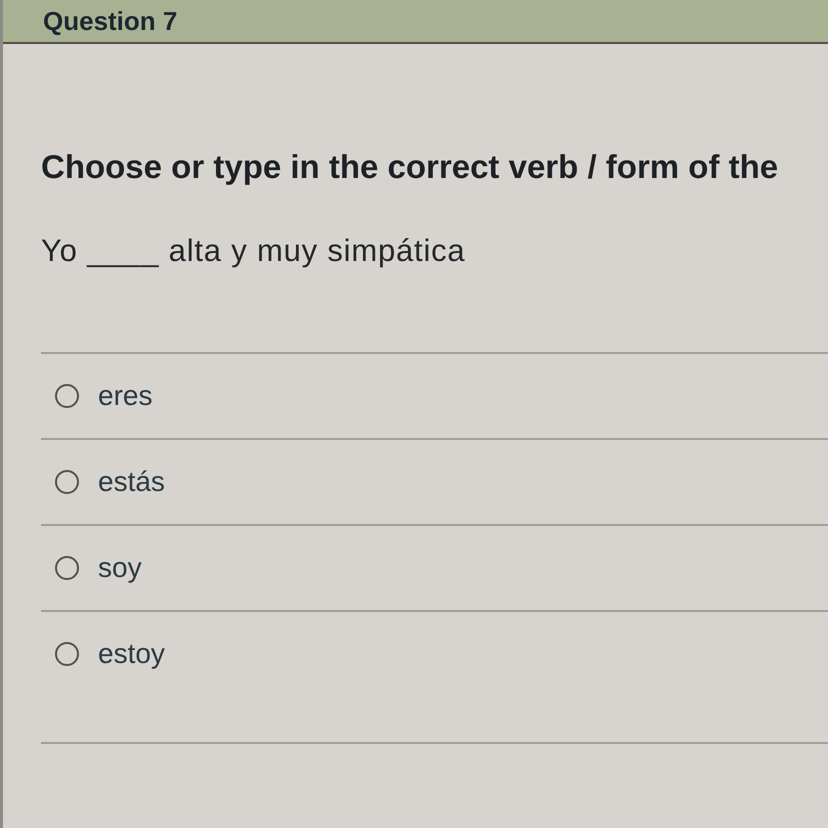 This screenshot has height=828, width=828. What do you see at coordinates (110, 21) in the screenshot?
I see `question-title: Question 7` at bounding box center [110, 21].